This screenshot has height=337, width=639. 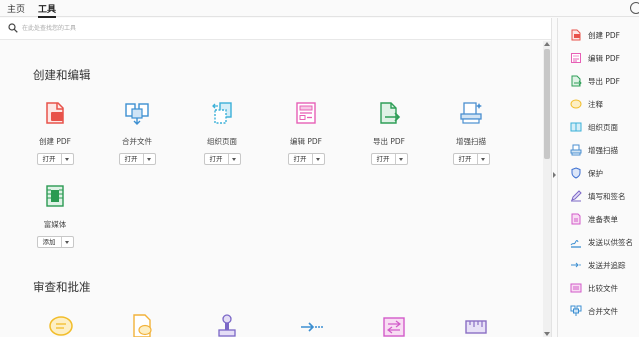 What do you see at coordinates (576, 173) in the screenshot?
I see `protect-icon` at bounding box center [576, 173].